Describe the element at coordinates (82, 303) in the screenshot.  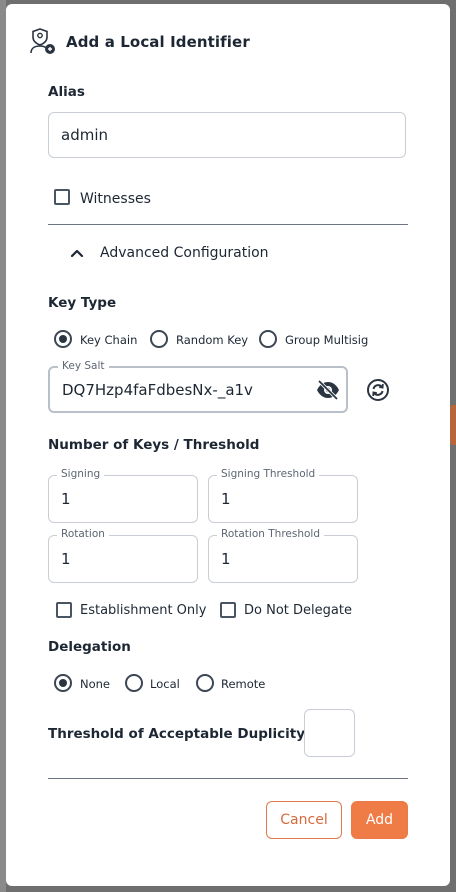
I see `key-type-label: Key Type` at that location.